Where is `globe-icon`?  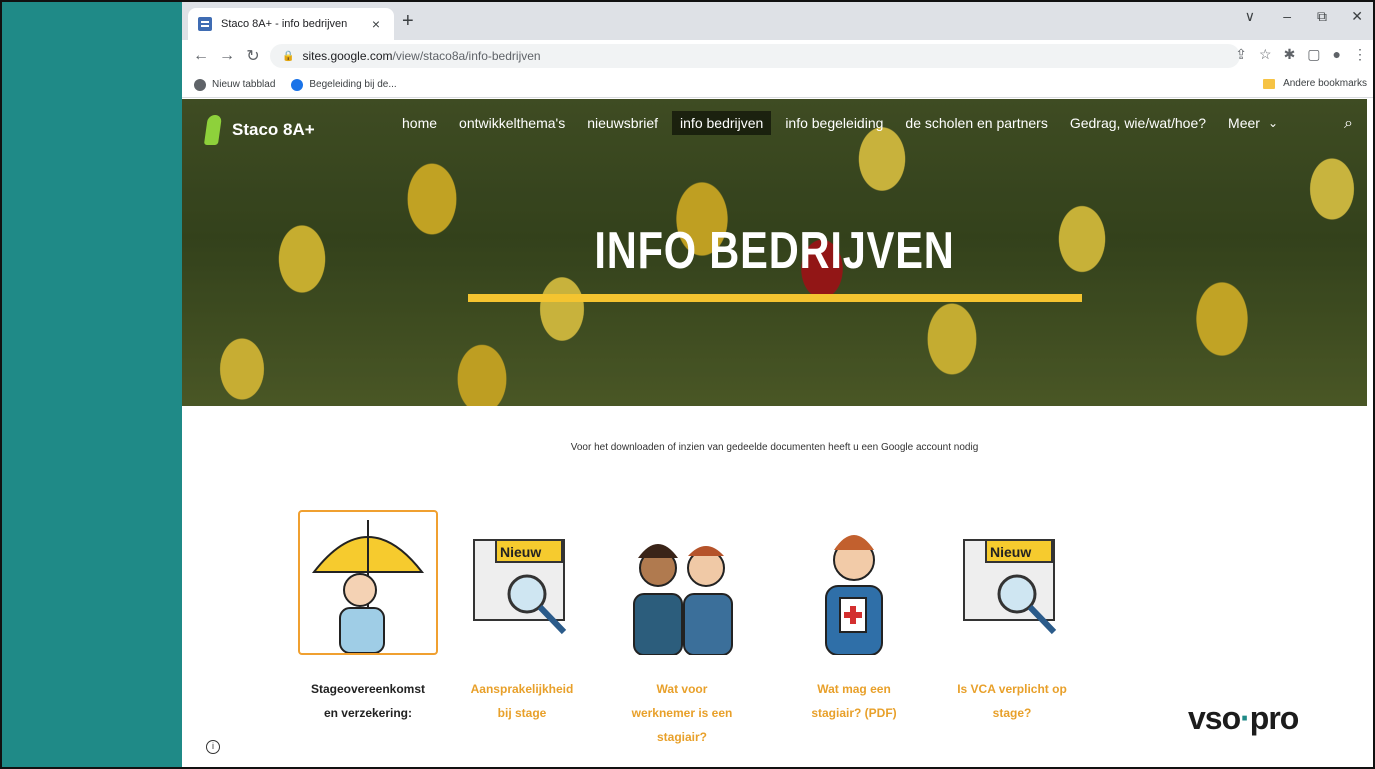 globe-icon is located at coordinates (200, 84).